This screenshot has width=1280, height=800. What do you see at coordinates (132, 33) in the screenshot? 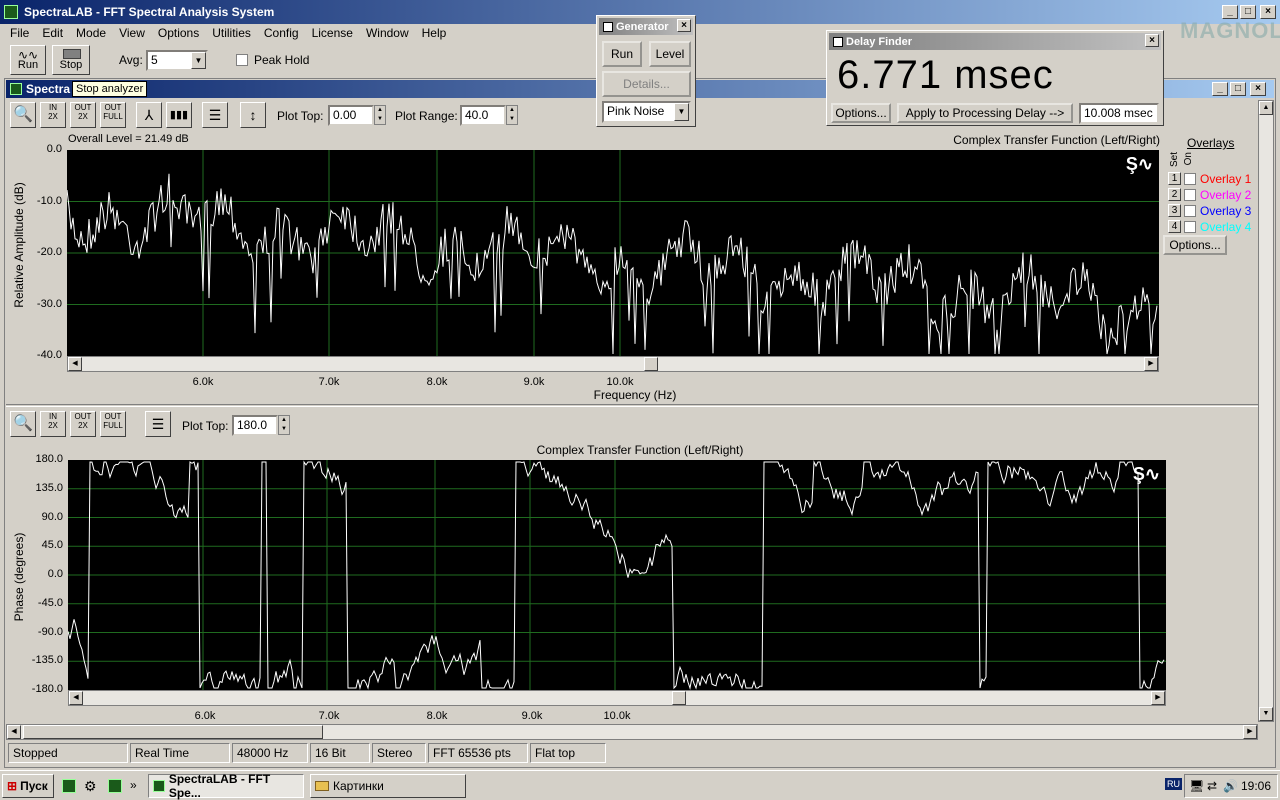
I see `menu-view: View` at bounding box center [132, 33].